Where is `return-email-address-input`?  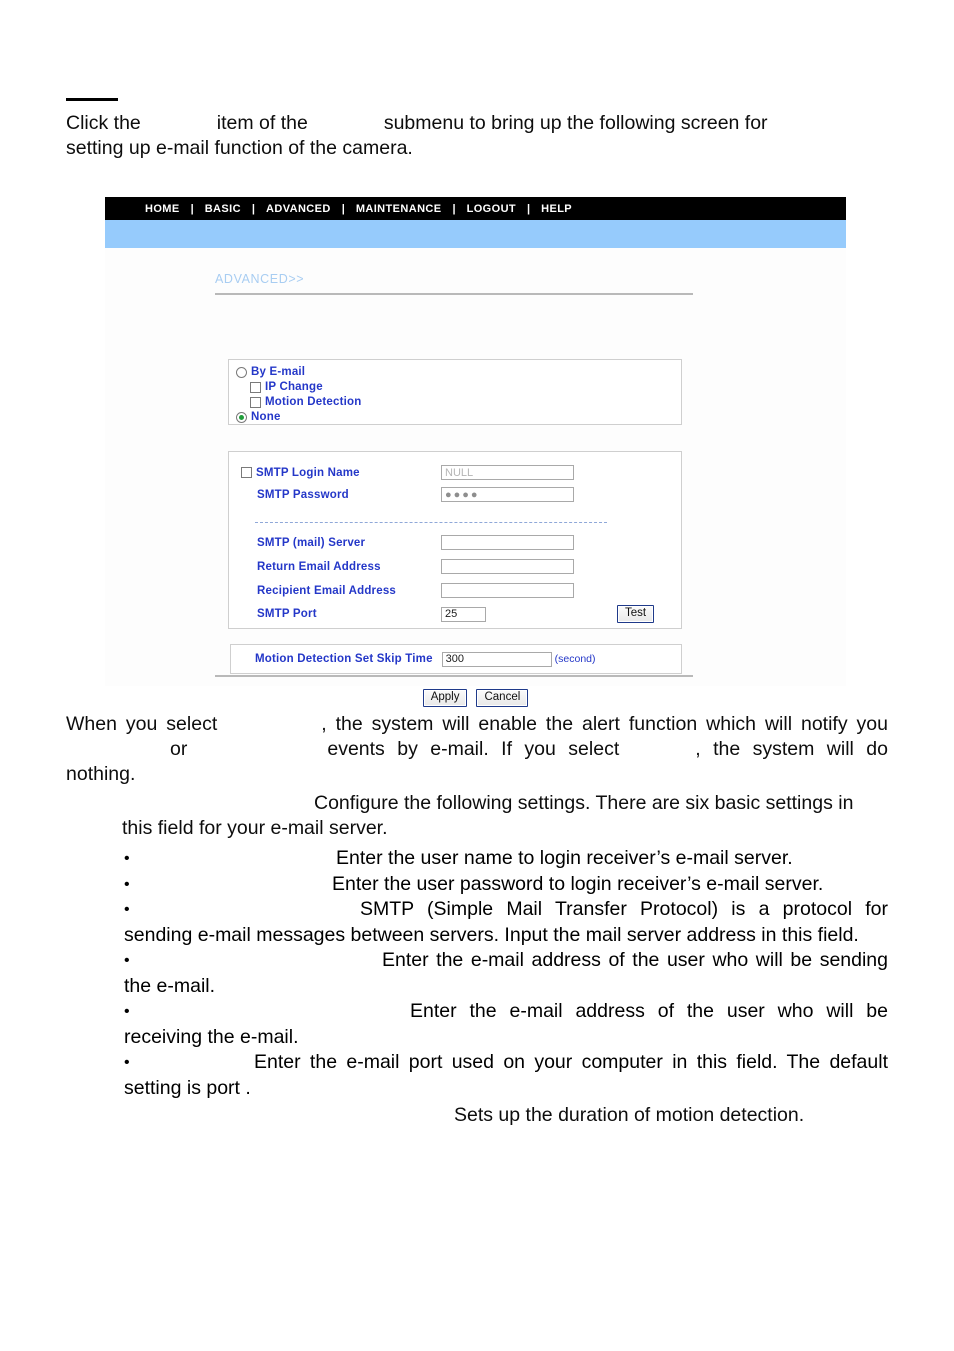 return-email-address-input is located at coordinates (507, 566).